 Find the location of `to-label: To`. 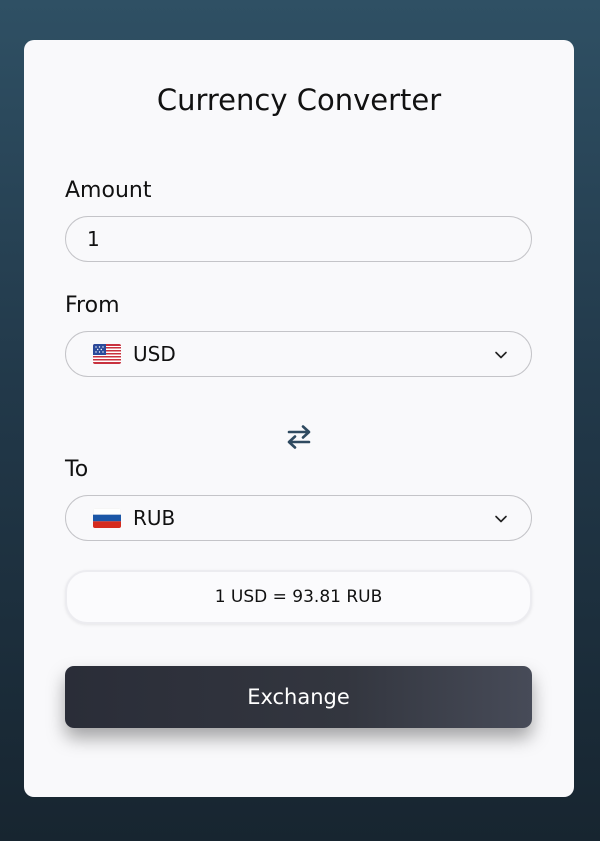

to-label: To is located at coordinates (77, 469).